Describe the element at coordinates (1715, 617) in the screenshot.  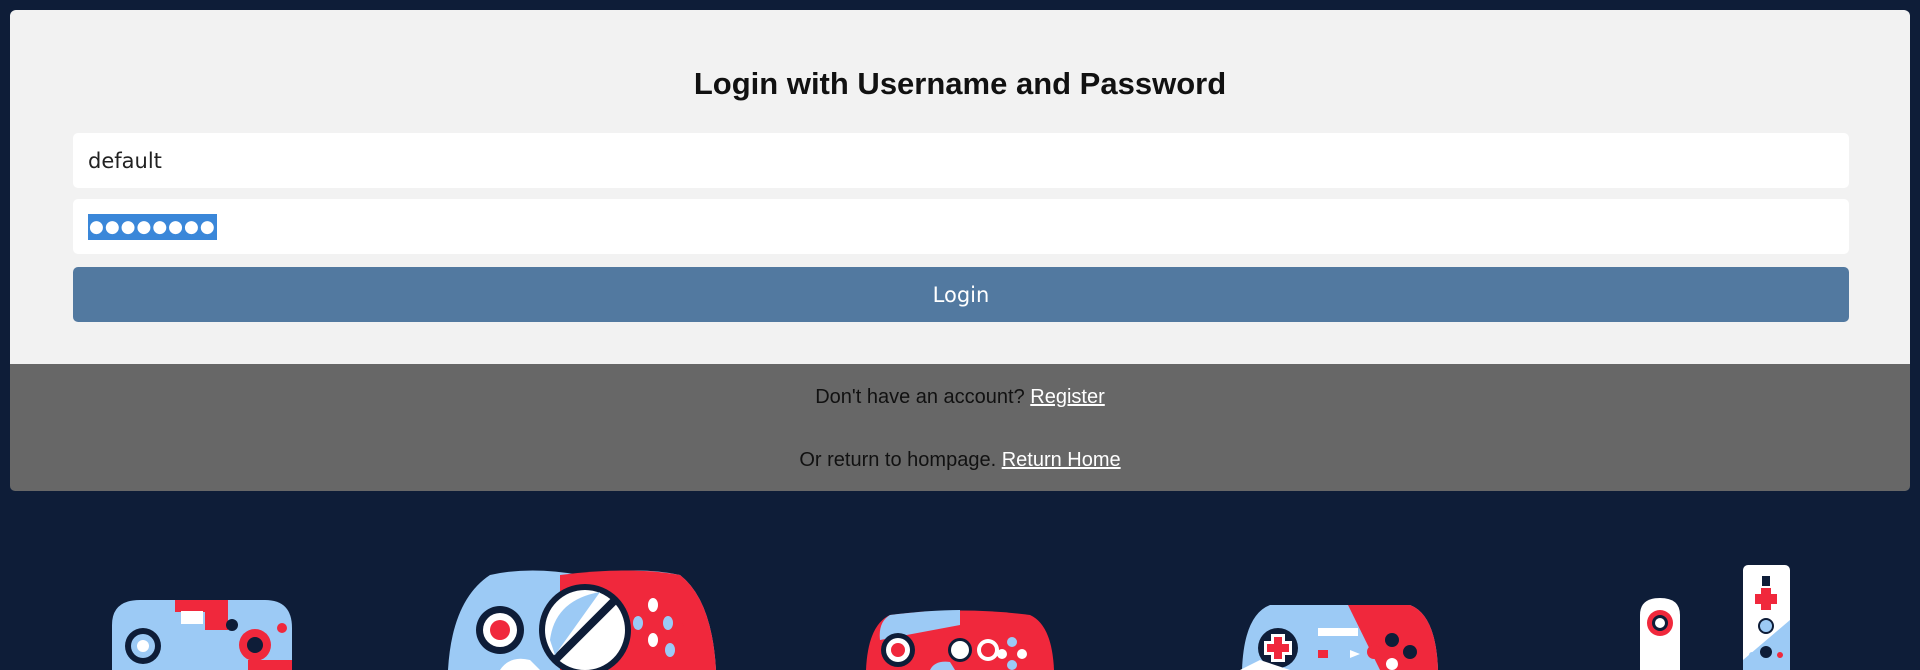
I see `wii-remote-icon` at that location.